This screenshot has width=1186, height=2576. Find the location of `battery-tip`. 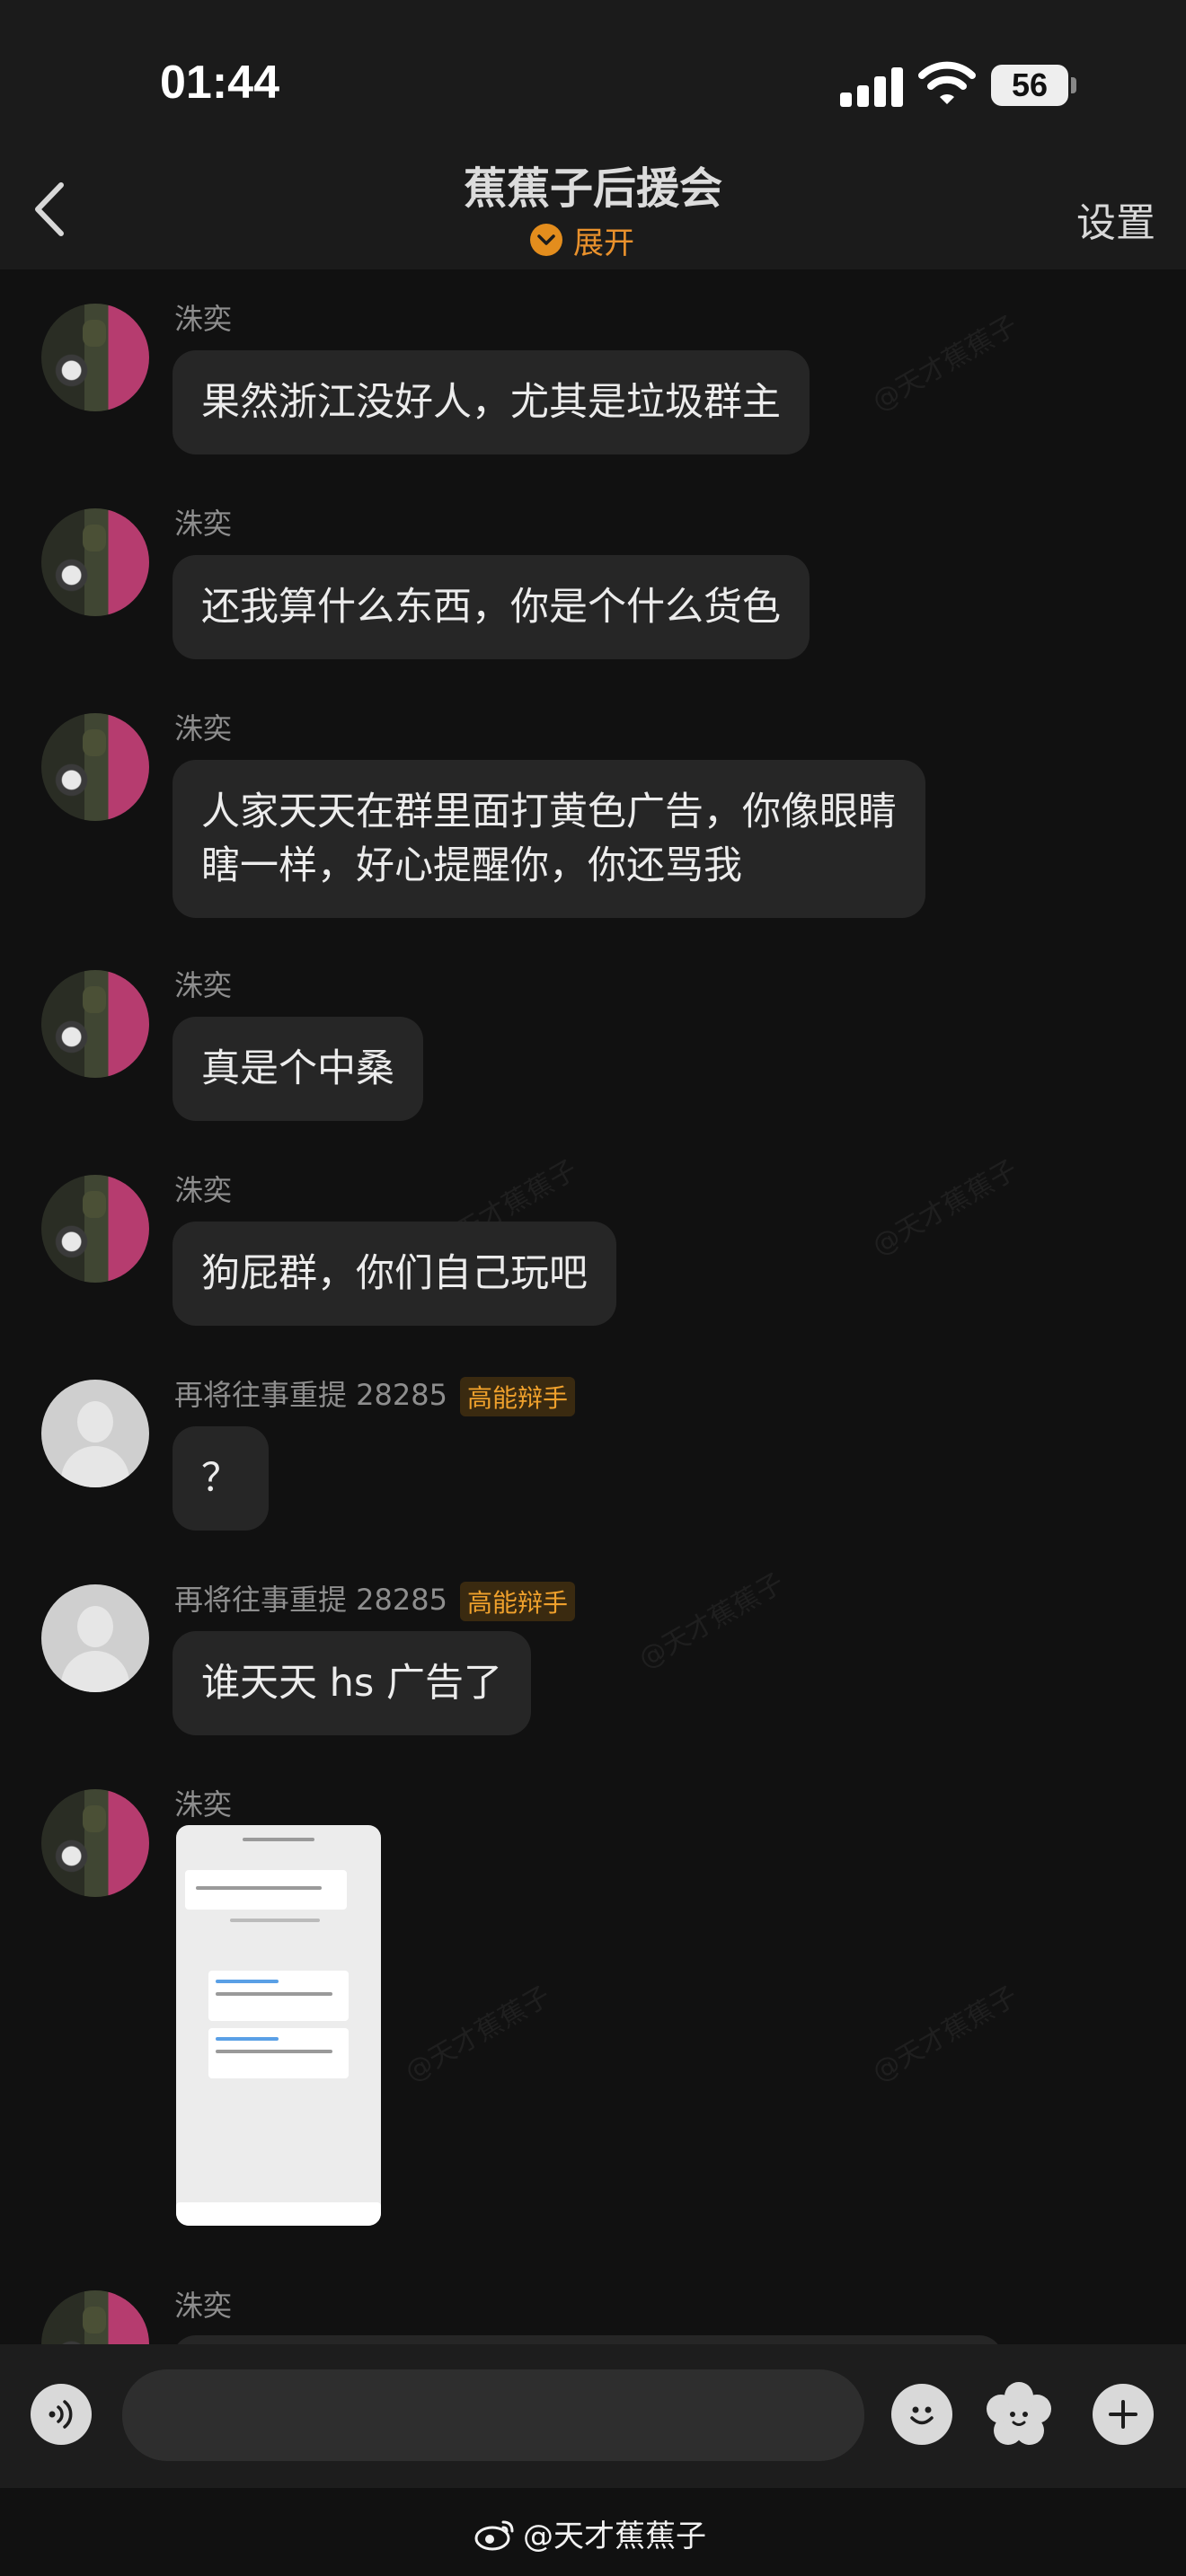

battery-tip is located at coordinates (1073, 85).